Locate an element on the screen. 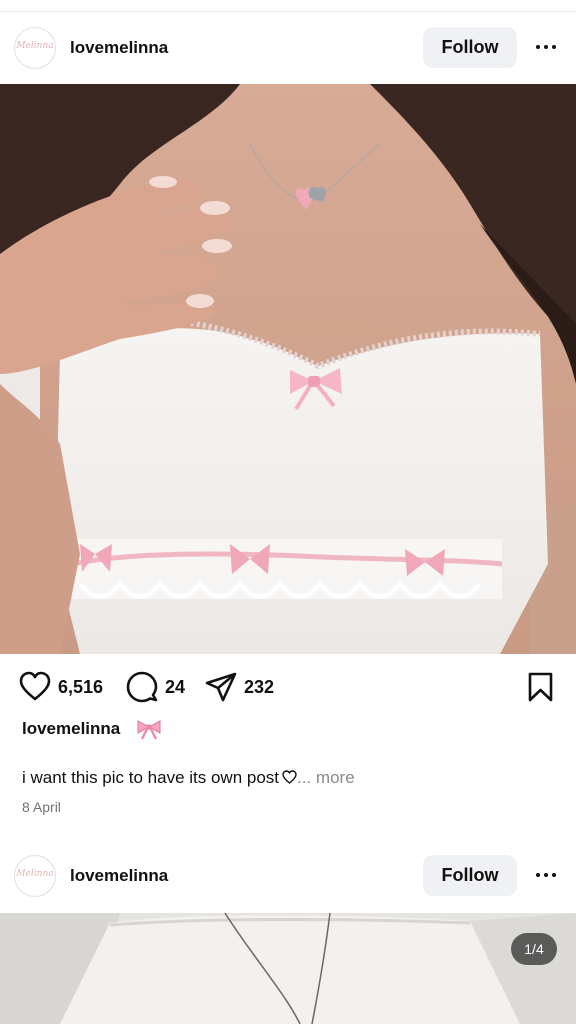 Image resolution: width=576 pixels, height=1024 pixels. comment-count: 24 is located at coordinates (175, 687).